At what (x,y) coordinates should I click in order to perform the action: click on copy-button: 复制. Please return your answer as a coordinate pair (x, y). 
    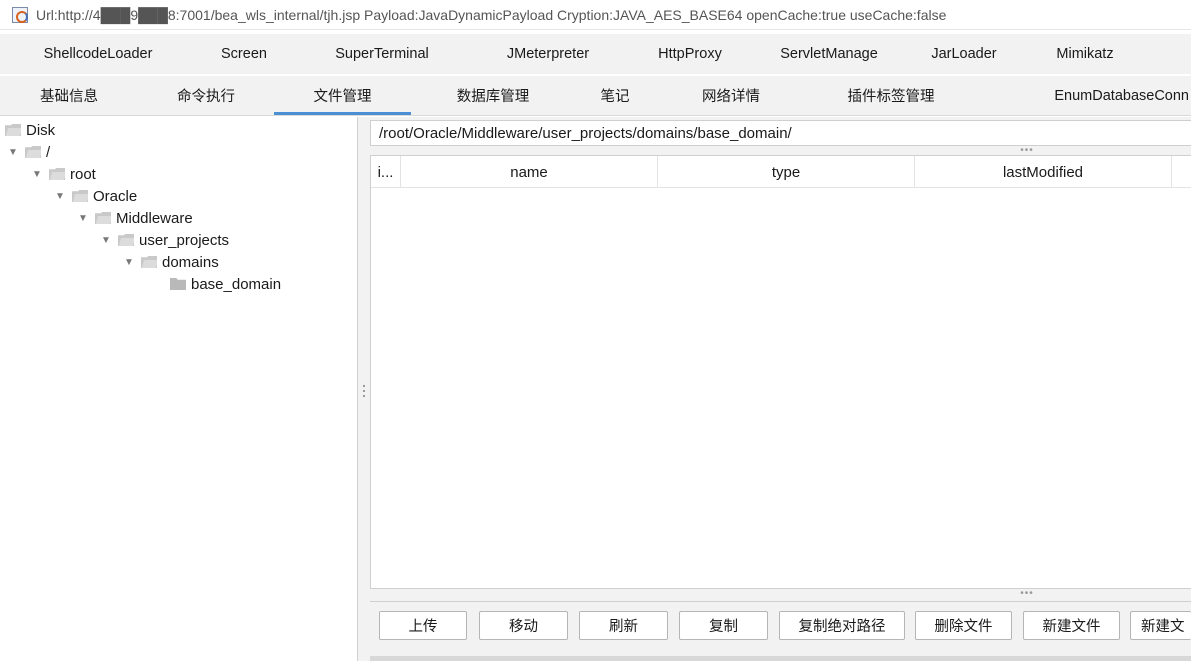
    Looking at the image, I should click on (723, 625).